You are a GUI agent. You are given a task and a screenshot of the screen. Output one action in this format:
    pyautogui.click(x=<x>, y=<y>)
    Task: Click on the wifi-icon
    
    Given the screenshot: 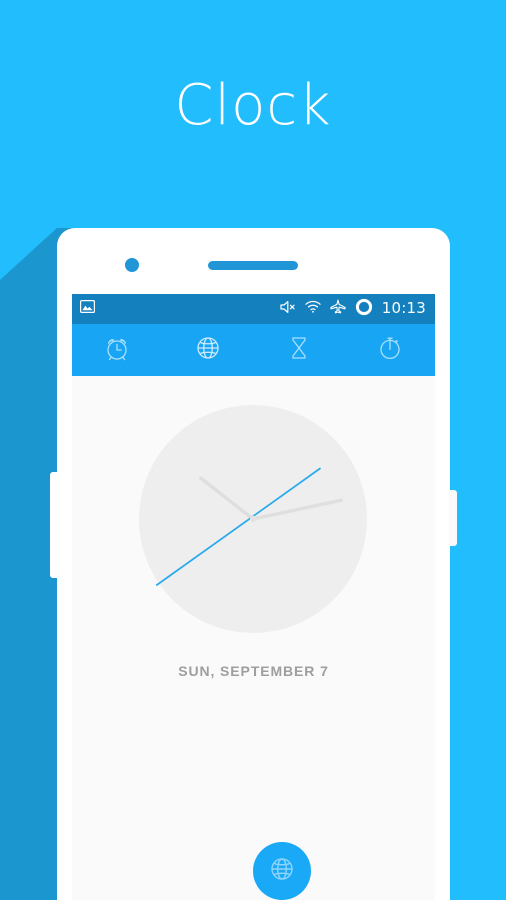 What is the action you would take?
    pyautogui.click(x=313, y=309)
    